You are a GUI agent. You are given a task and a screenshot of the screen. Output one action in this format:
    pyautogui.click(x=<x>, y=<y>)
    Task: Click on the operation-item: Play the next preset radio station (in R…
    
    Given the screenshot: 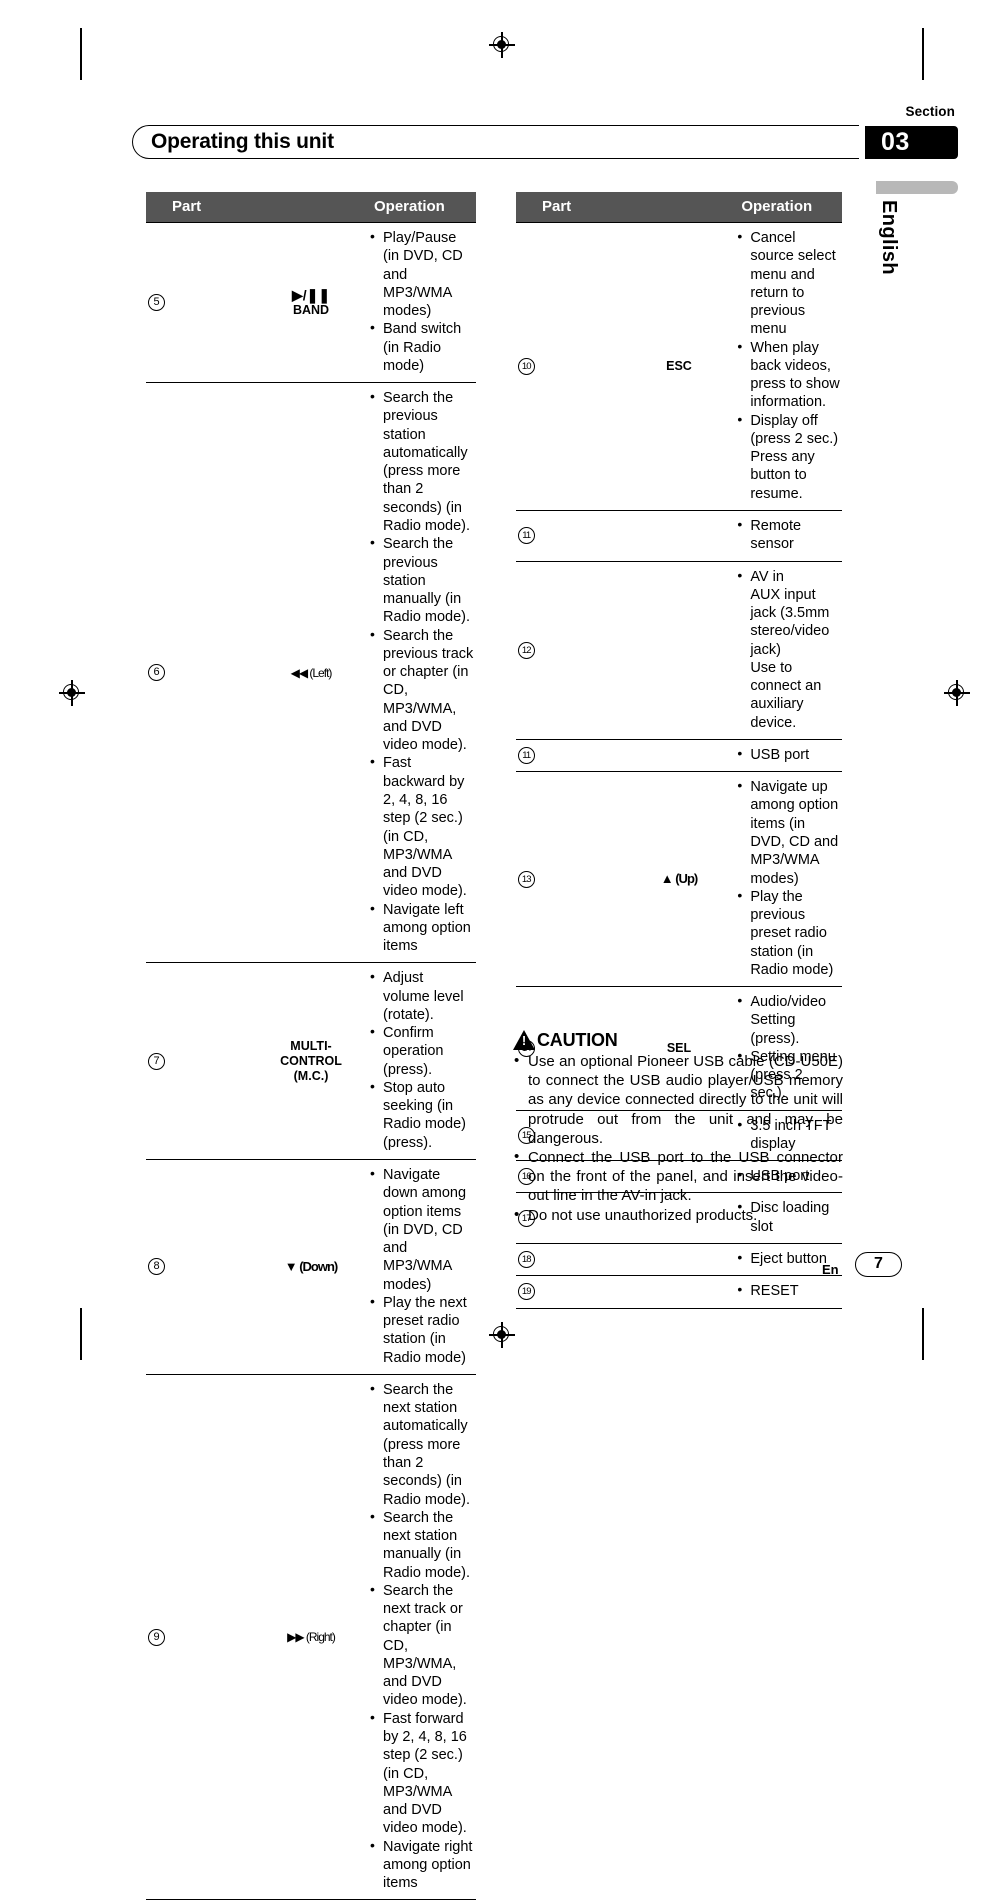 What is the action you would take?
    pyautogui.click(x=422, y=1330)
    